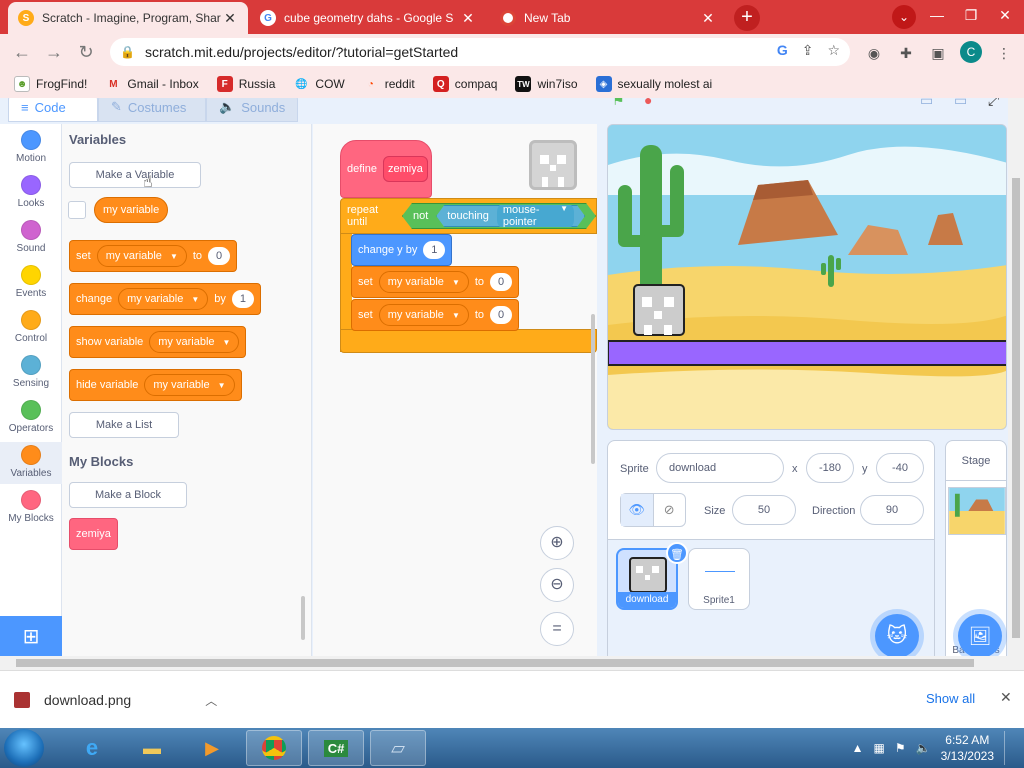  What do you see at coordinates (923, 748) in the screenshot?
I see `volume-icon: 🔈` at bounding box center [923, 748].